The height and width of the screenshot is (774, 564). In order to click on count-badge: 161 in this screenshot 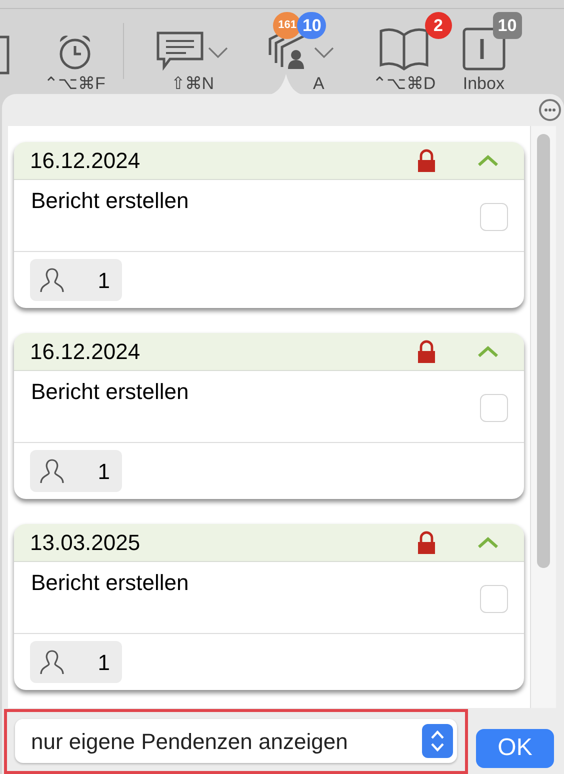, I will do `click(287, 25)`.